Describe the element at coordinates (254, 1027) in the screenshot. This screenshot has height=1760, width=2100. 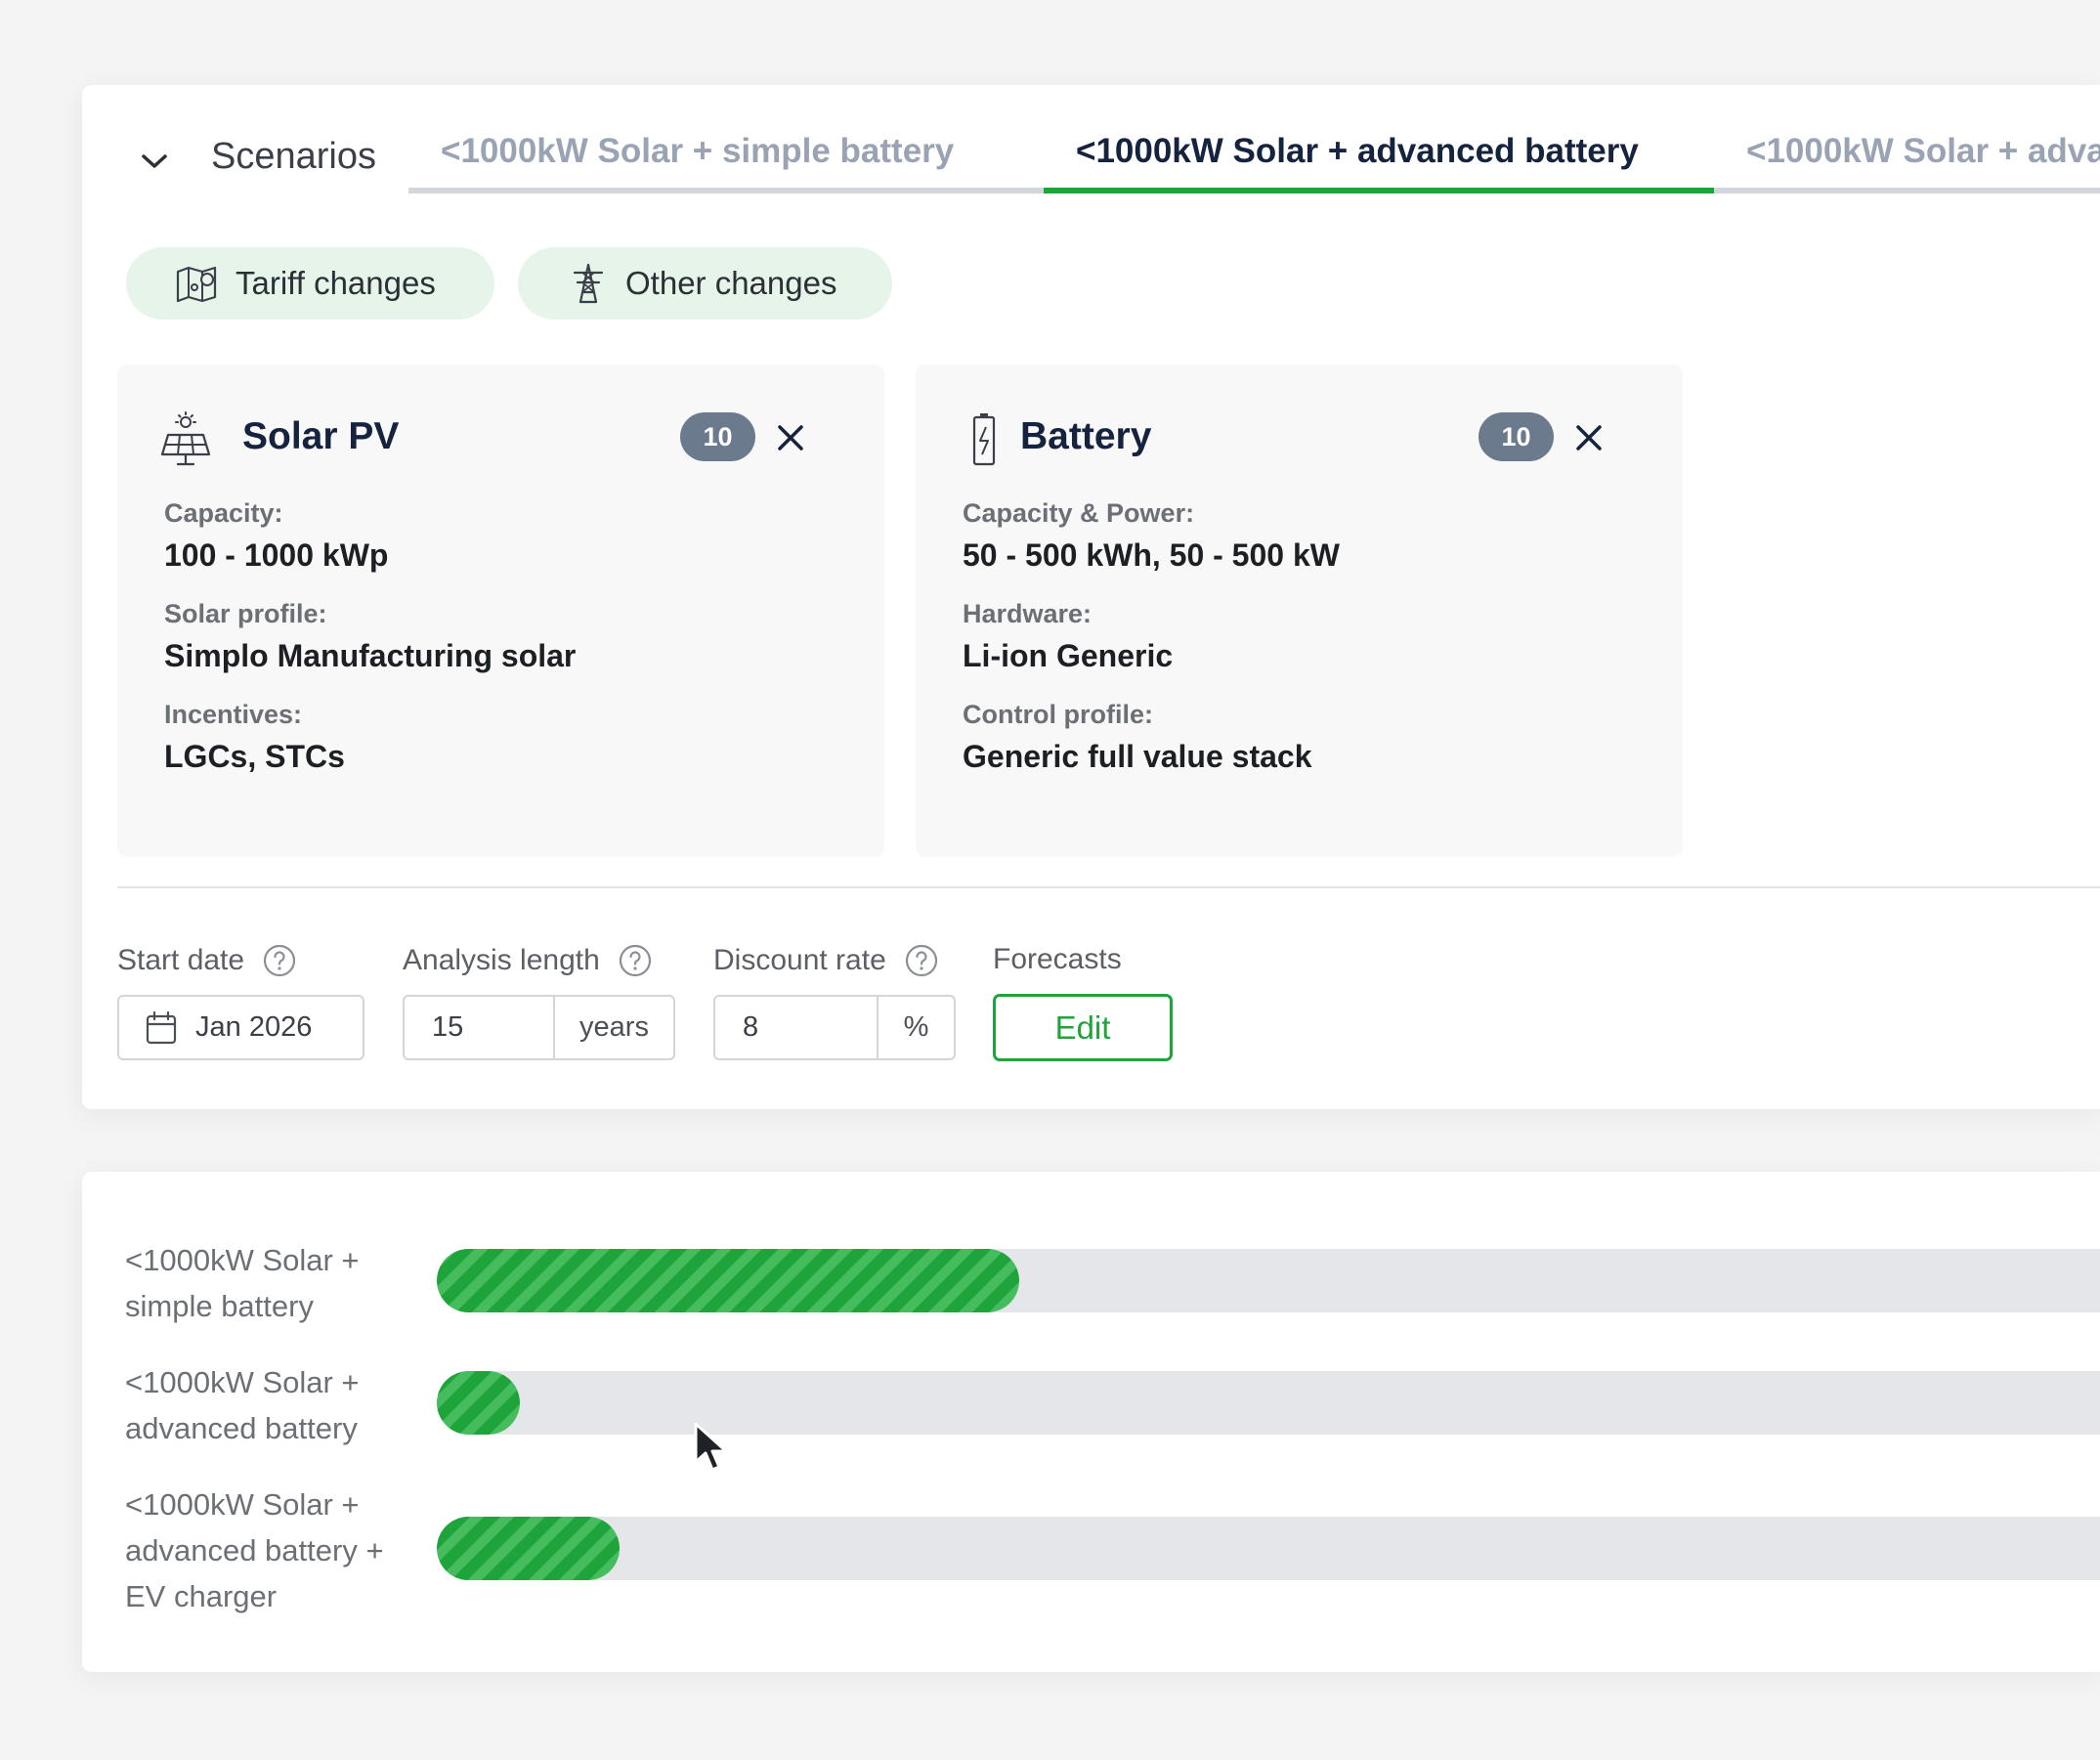
I see `start-date-value: Jan 2026` at that location.